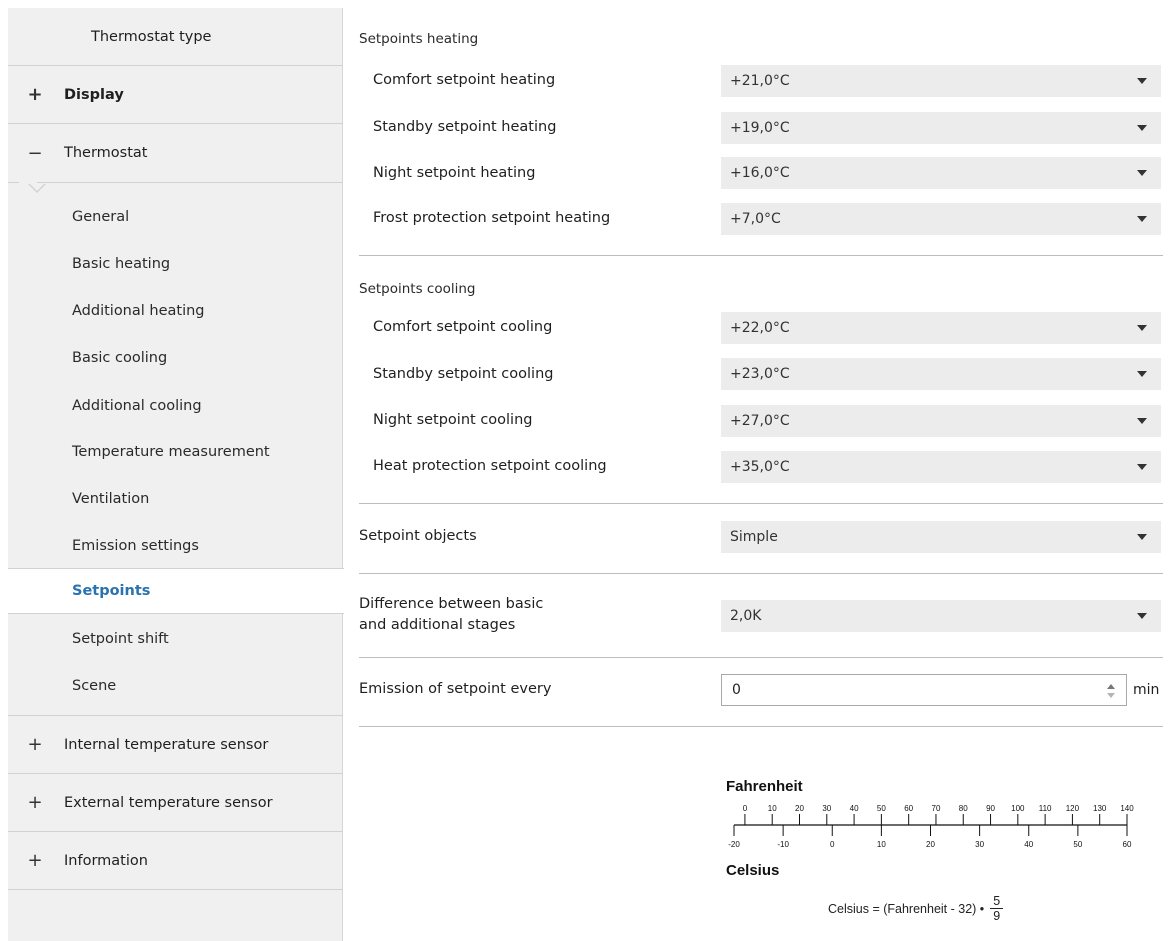 The width and height of the screenshot is (1168, 941). I want to click on spin-down-icon, so click(1111, 695).